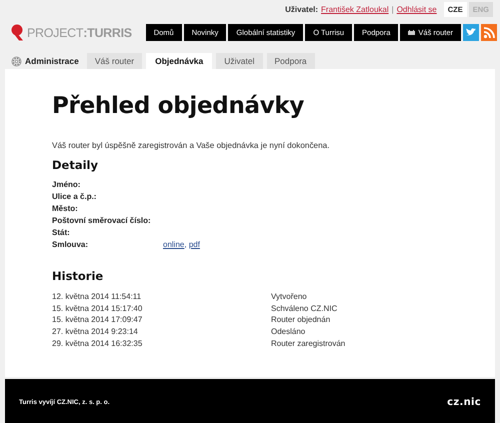 The width and height of the screenshot is (500, 423). Describe the element at coordinates (239, 61) in the screenshot. I see `tab: Uživatel` at that location.